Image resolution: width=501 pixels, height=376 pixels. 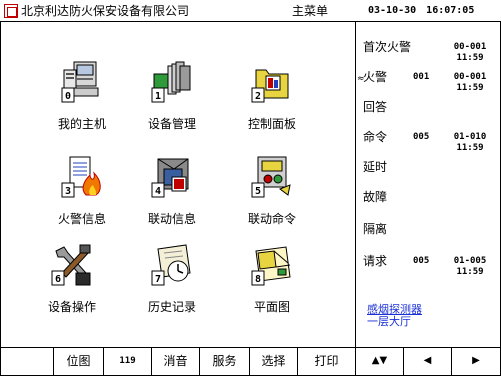 What do you see at coordinates (450, 10) in the screenshot?
I see `time-readout: 16:07:05` at bounding box center [450, 10].